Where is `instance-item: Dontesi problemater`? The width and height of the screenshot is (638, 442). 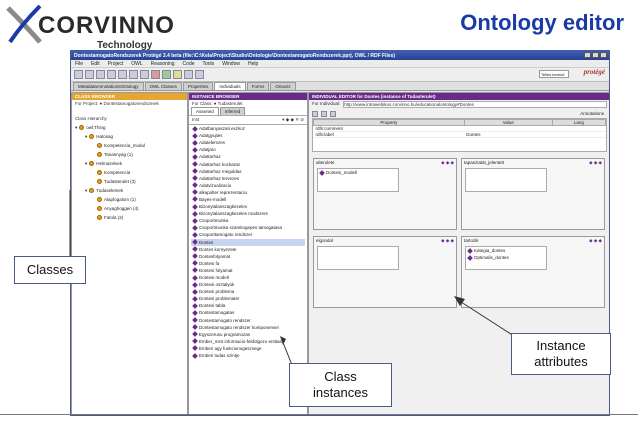
instance-item: Dontesi problemater is located at coordinates (248, 298).